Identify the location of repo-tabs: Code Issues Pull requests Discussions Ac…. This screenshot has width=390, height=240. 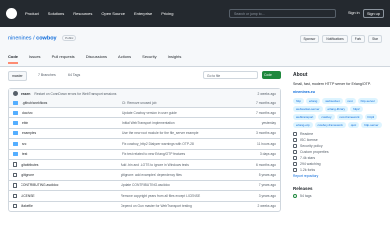
(100, 59).